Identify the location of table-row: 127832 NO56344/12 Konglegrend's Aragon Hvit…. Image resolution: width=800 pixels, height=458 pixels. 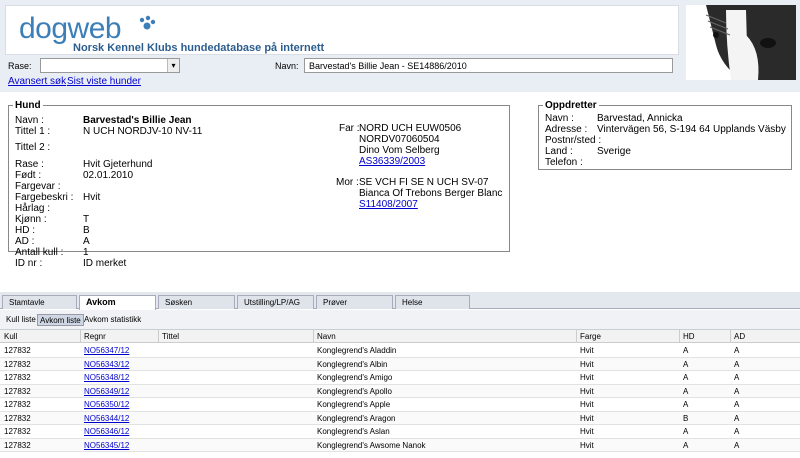
(400, 418).